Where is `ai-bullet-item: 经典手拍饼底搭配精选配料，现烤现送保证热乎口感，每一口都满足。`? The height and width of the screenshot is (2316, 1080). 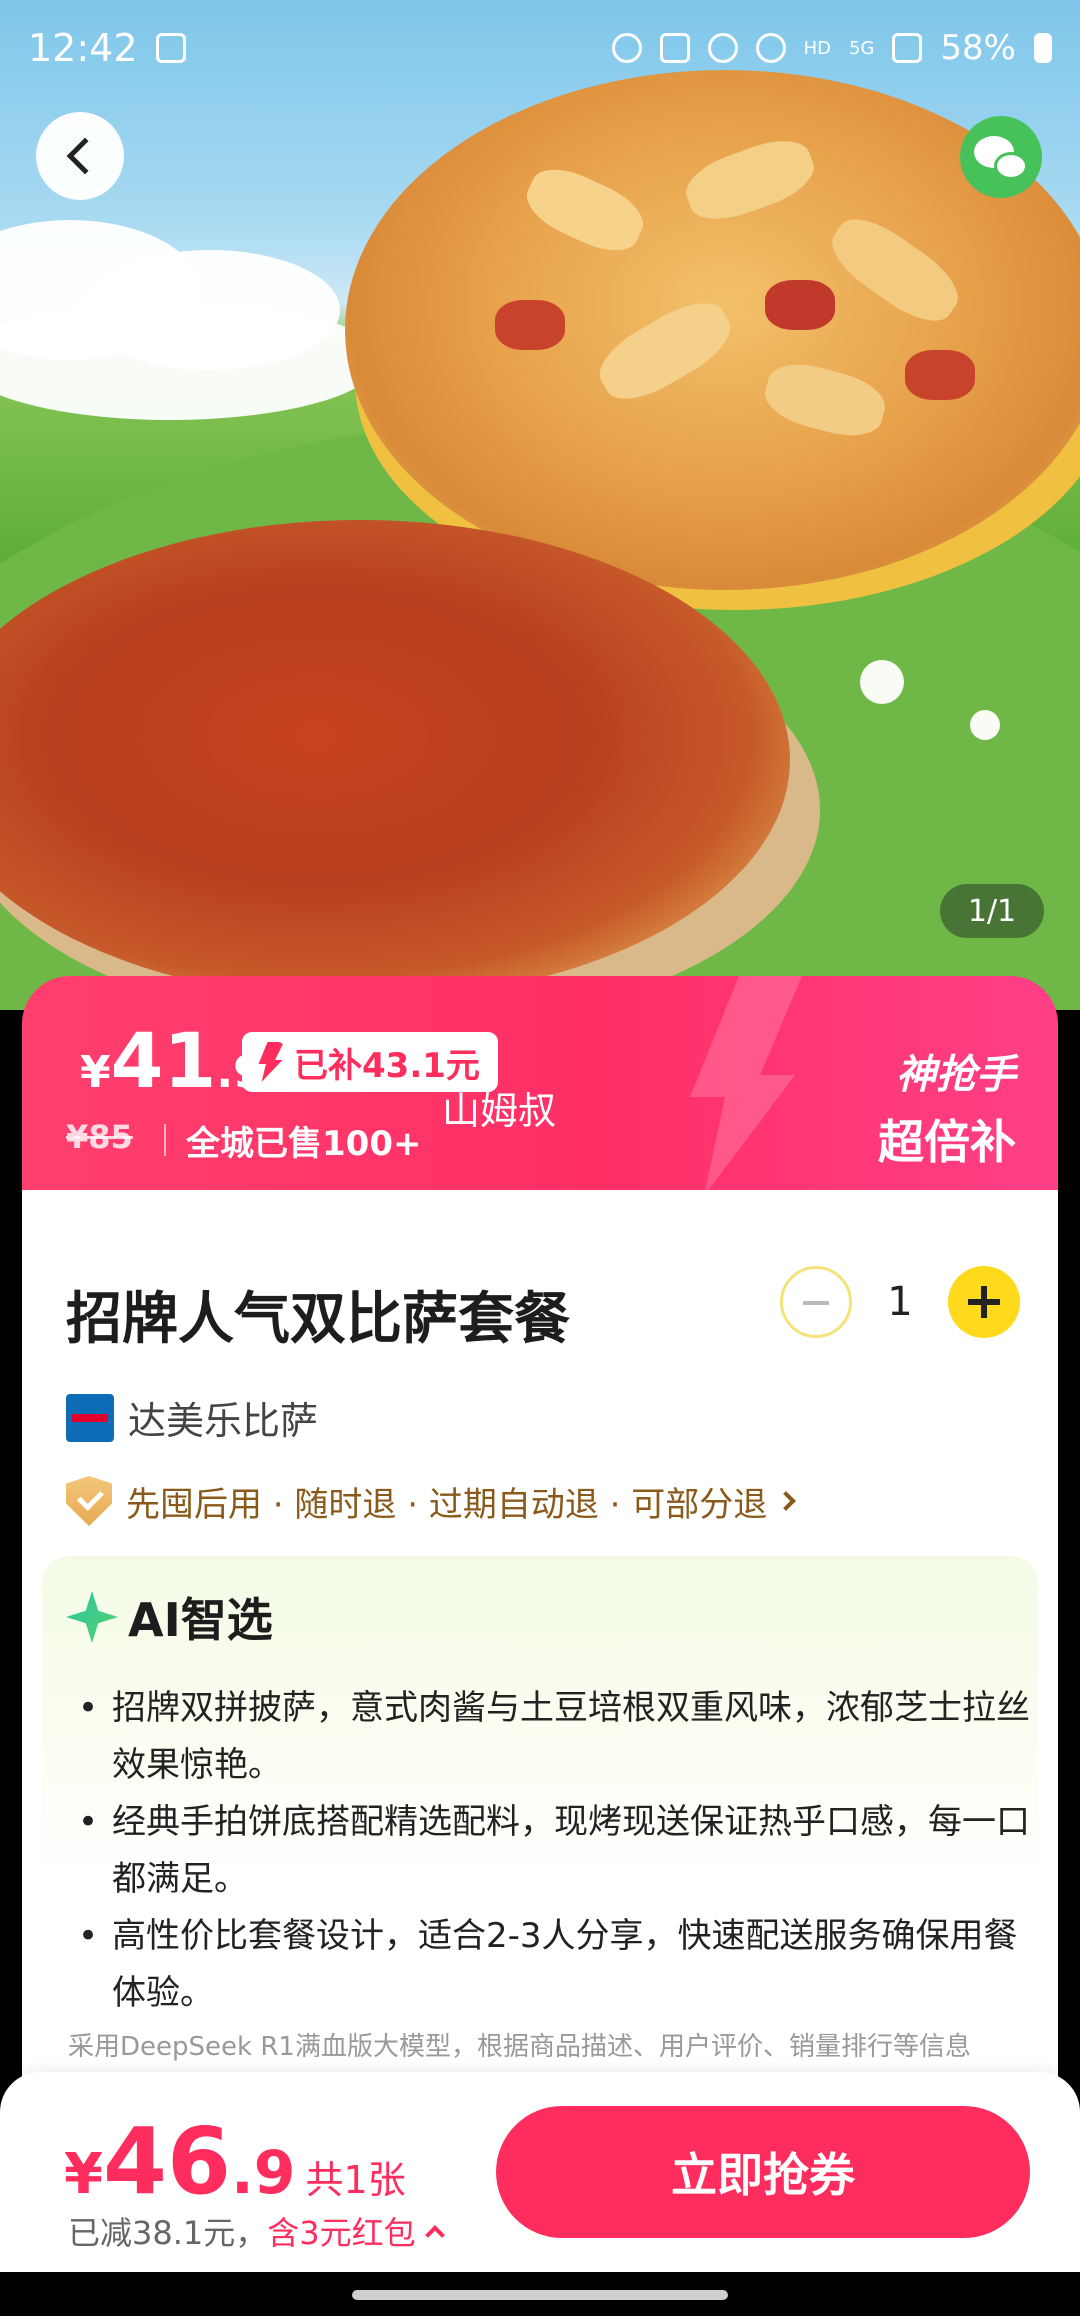 ai-bullet-item: 经典手拍饼底搭配精选配料，现烤现送保证热乎口感，每一口都满足。 is located at coordinates (550, 1851).